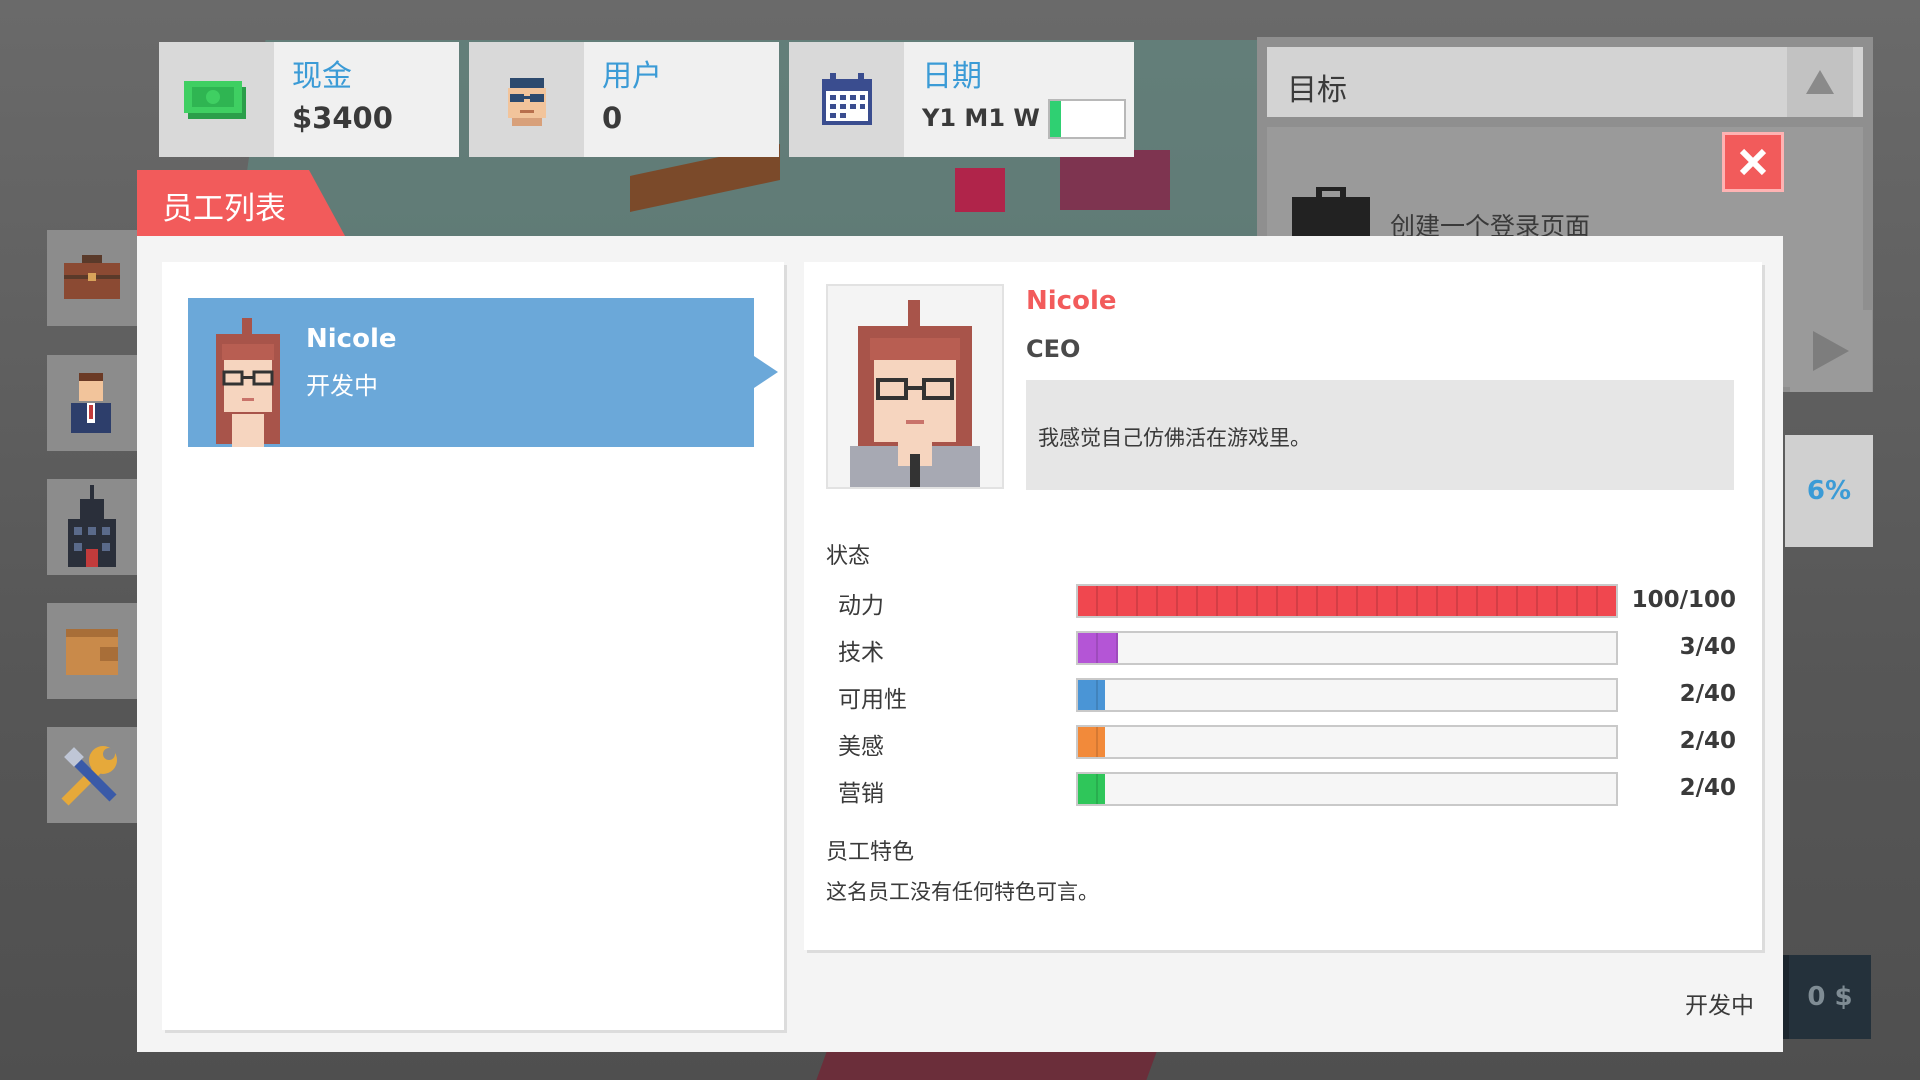 The image size is (1920, 1080). I want to click on close-button, so click(1753, 162).